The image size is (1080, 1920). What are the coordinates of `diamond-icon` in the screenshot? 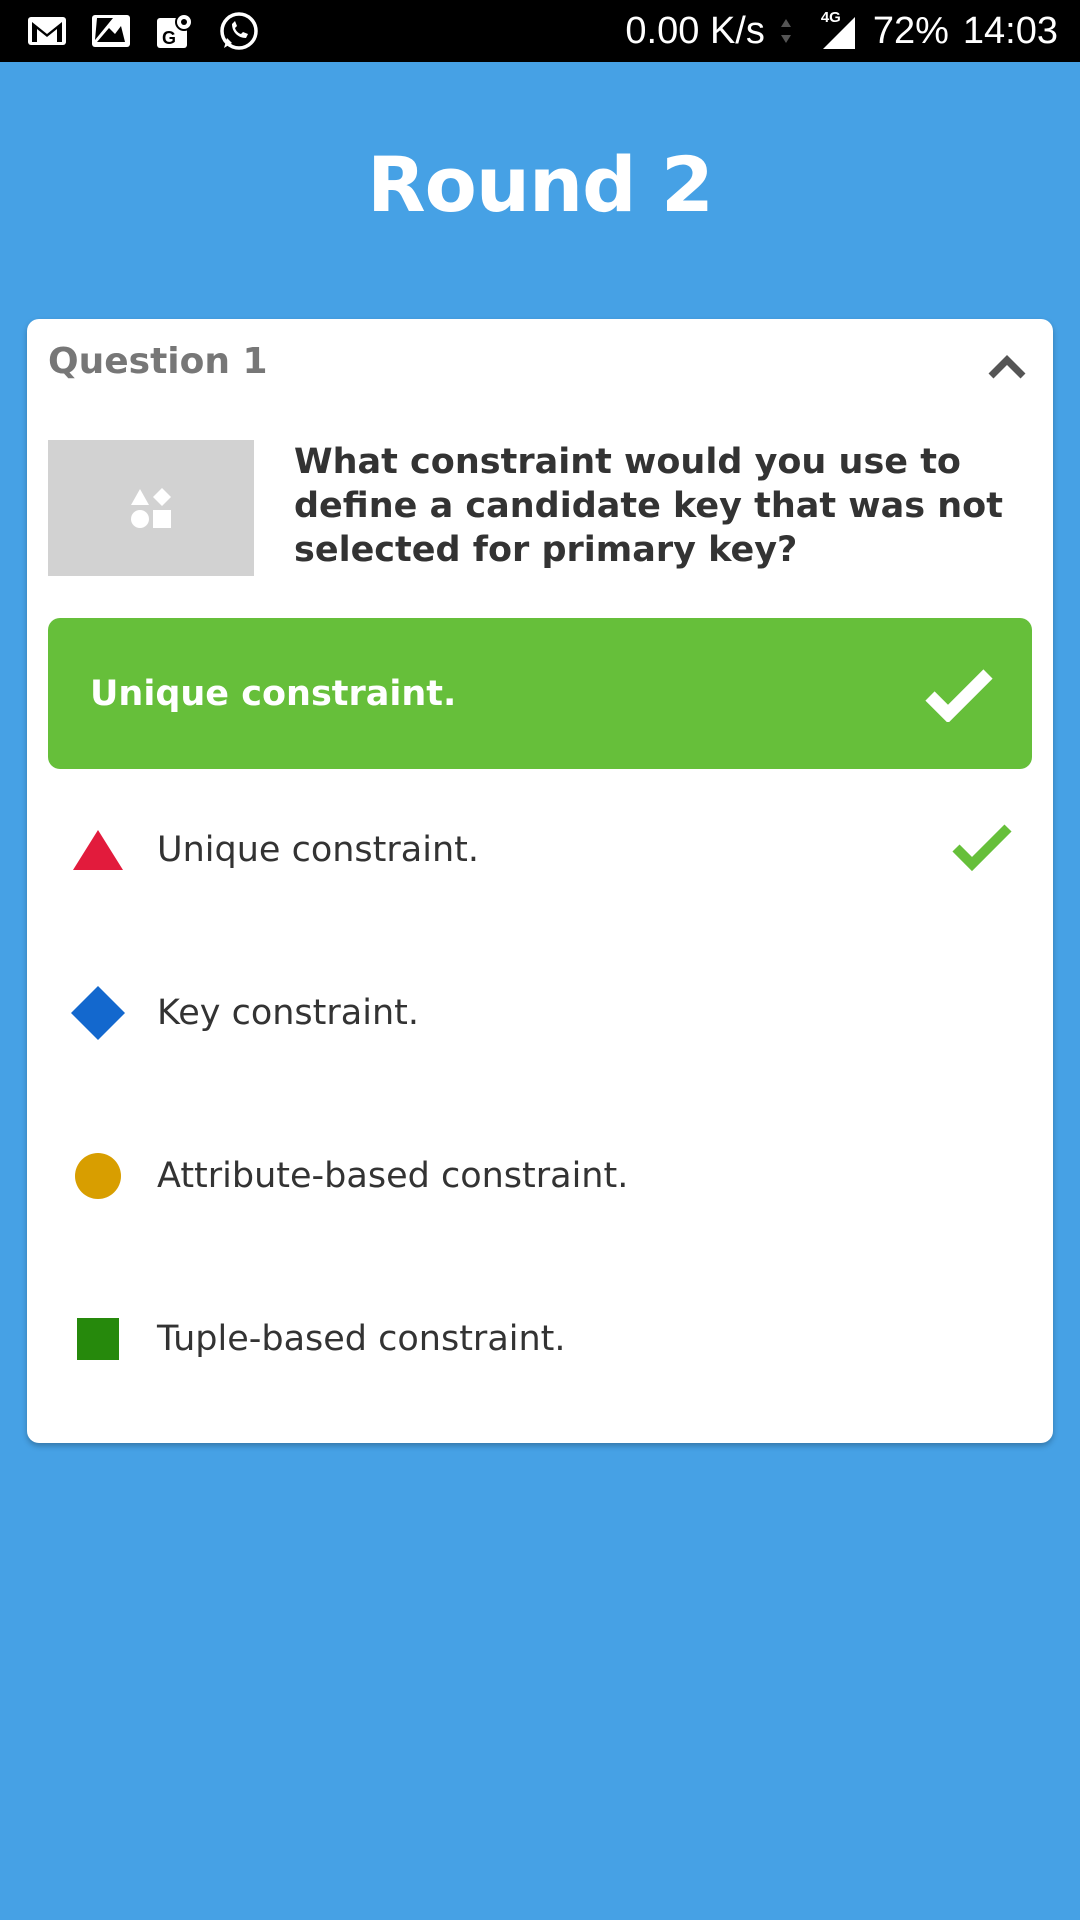 It's located at (98, 1013).